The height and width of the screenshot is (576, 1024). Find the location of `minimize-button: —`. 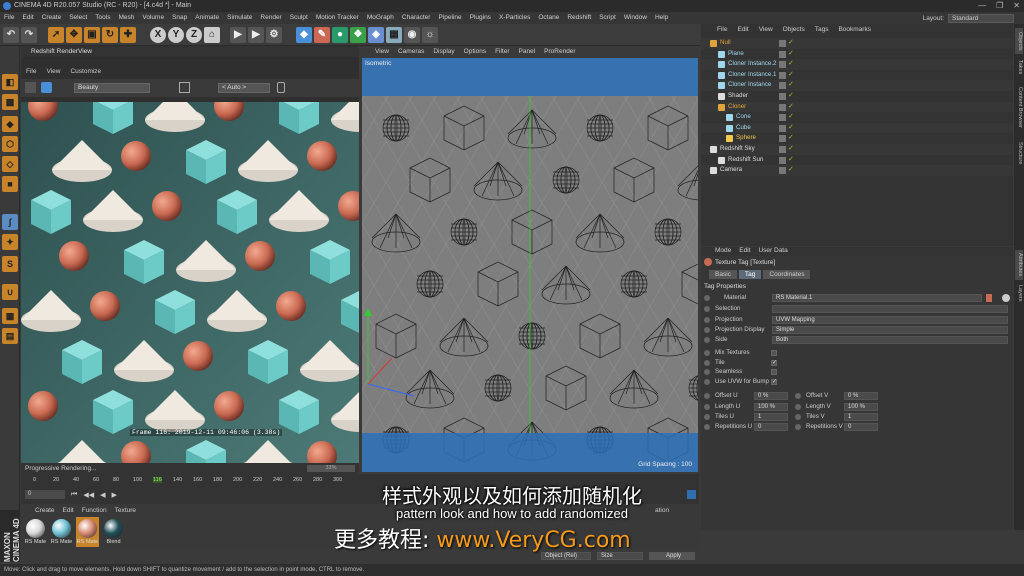

minimize-button: — is located at coordinates (982, 6).